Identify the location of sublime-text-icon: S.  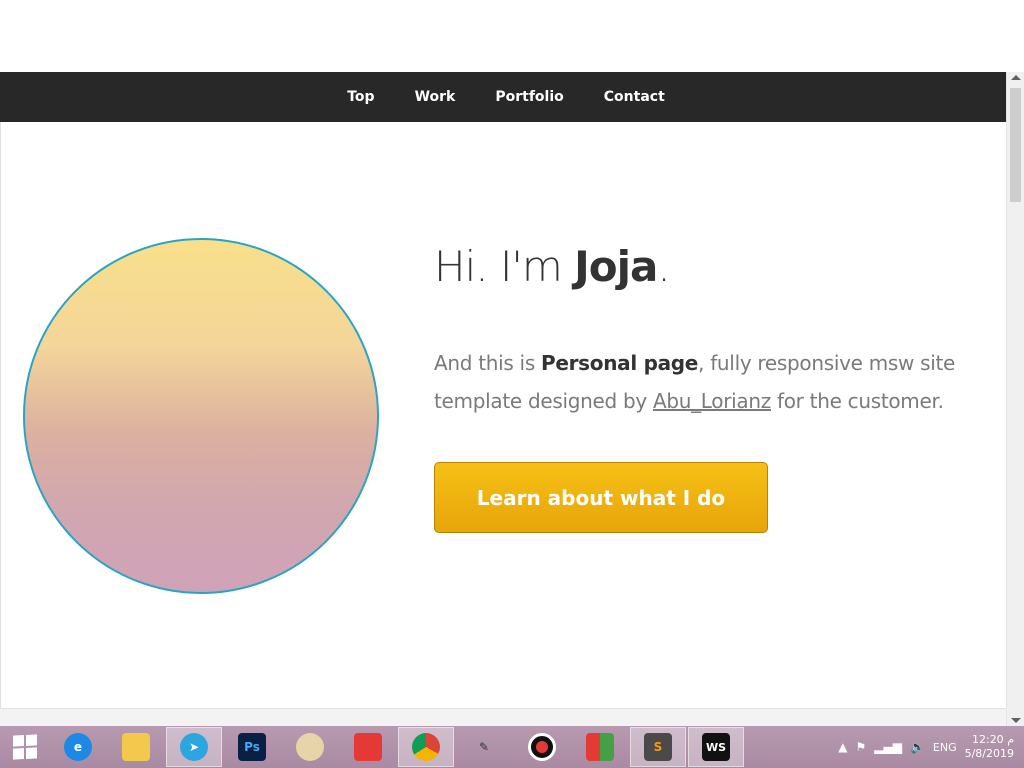
(658, 747).